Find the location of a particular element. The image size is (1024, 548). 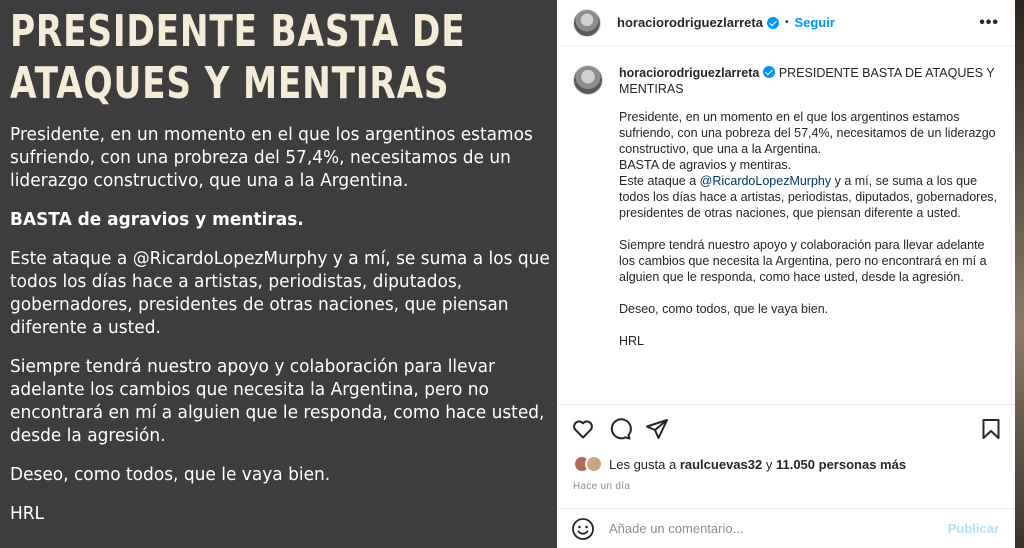

comment-icon is located at coordinates (620, 429).